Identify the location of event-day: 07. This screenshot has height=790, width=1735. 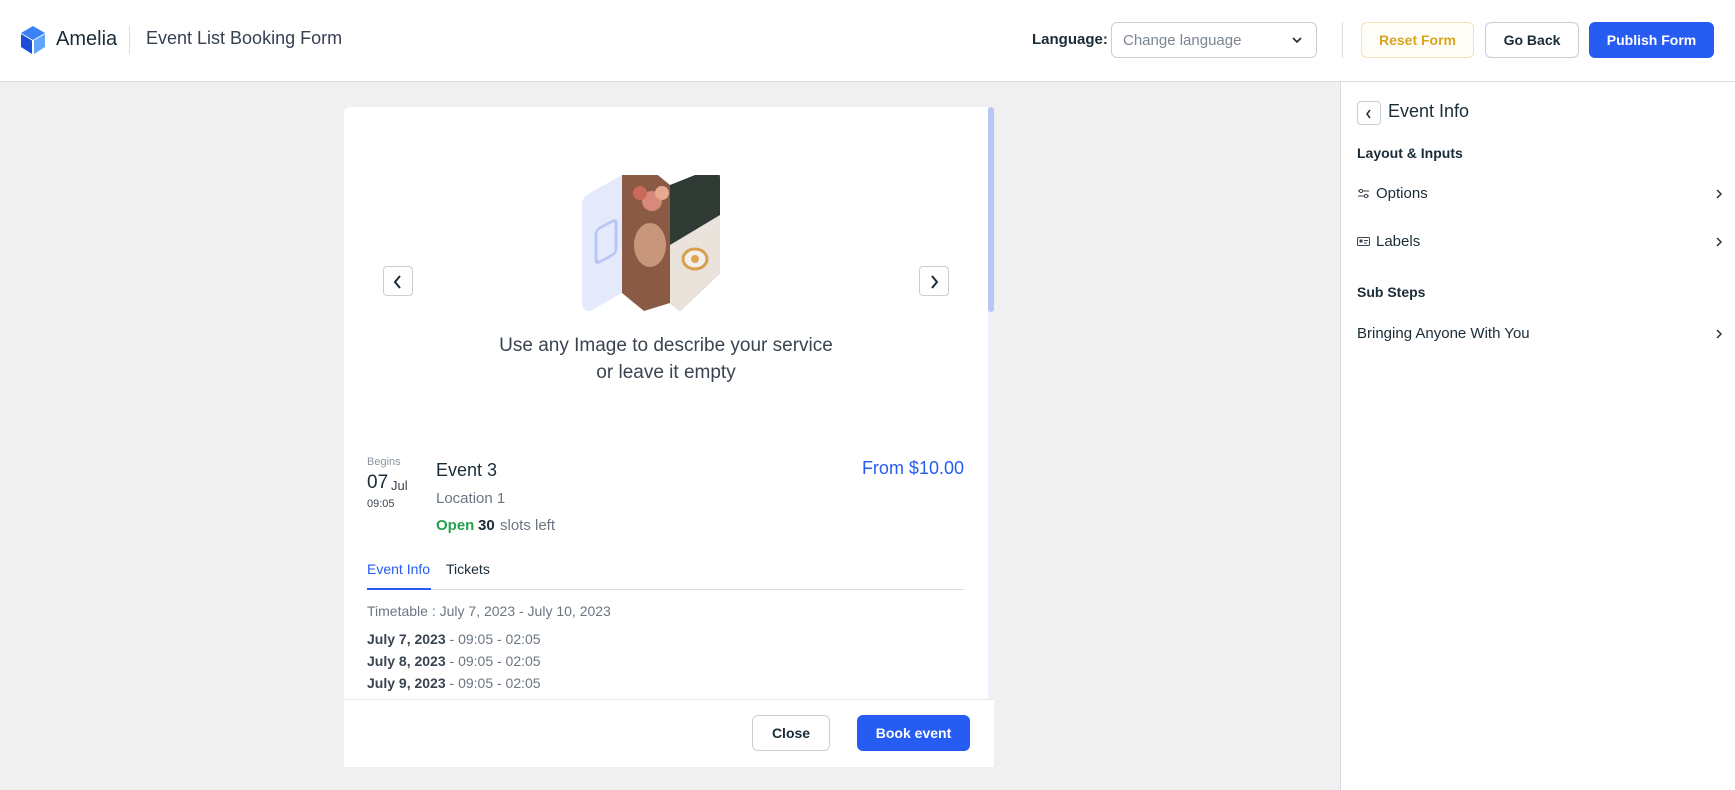
(378, 482).